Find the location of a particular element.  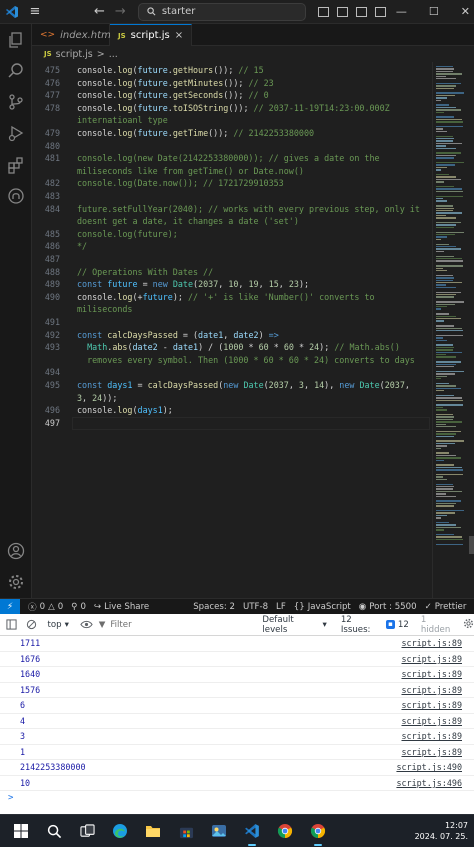

remote-indicator-icon: ⚡ is located at coordinates (10, 606).